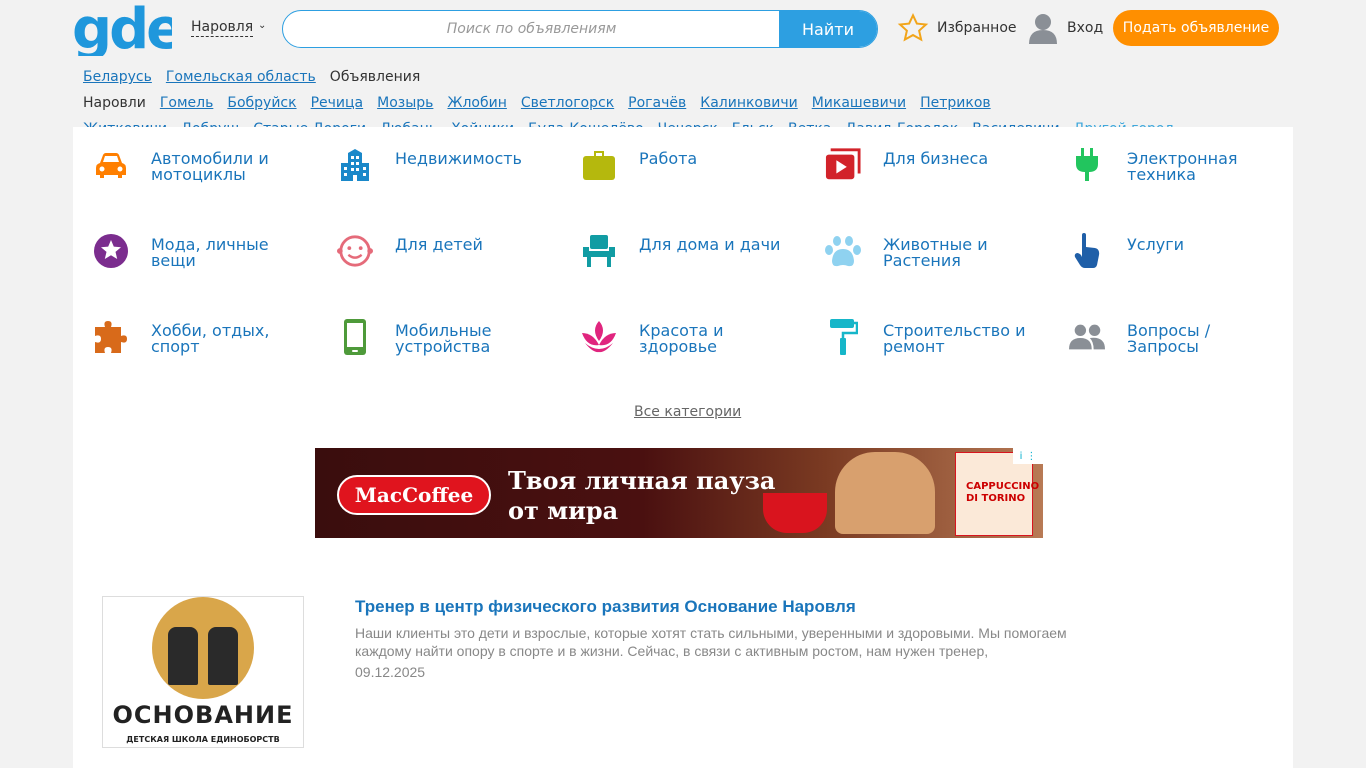  I want to click on category-label: Строительство и ремонт, so click(954, 338).